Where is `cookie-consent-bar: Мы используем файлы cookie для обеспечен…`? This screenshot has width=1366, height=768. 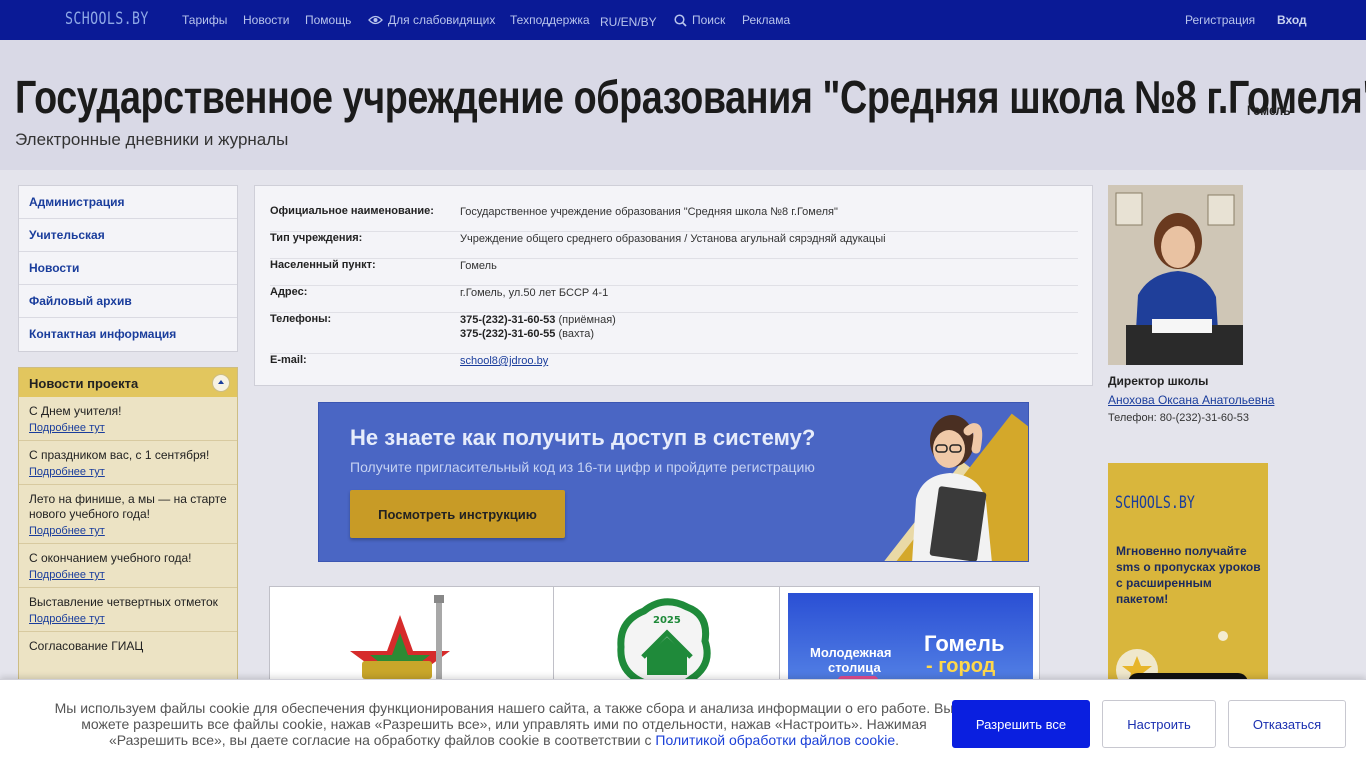
cookie-consent-bar: Мы используем файлы cookie для обеспечен… is located at coordinates (683, 723).